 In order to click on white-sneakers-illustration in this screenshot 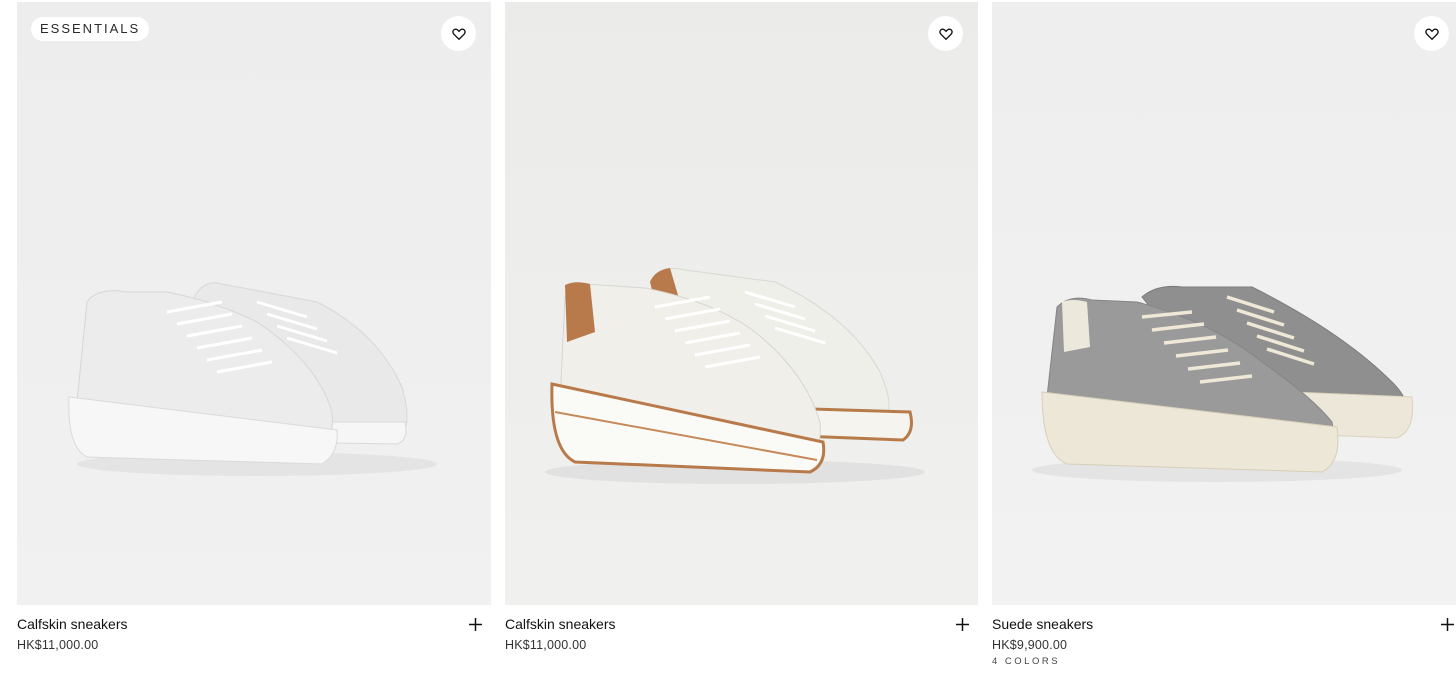, I will do `click(252, 379)`.